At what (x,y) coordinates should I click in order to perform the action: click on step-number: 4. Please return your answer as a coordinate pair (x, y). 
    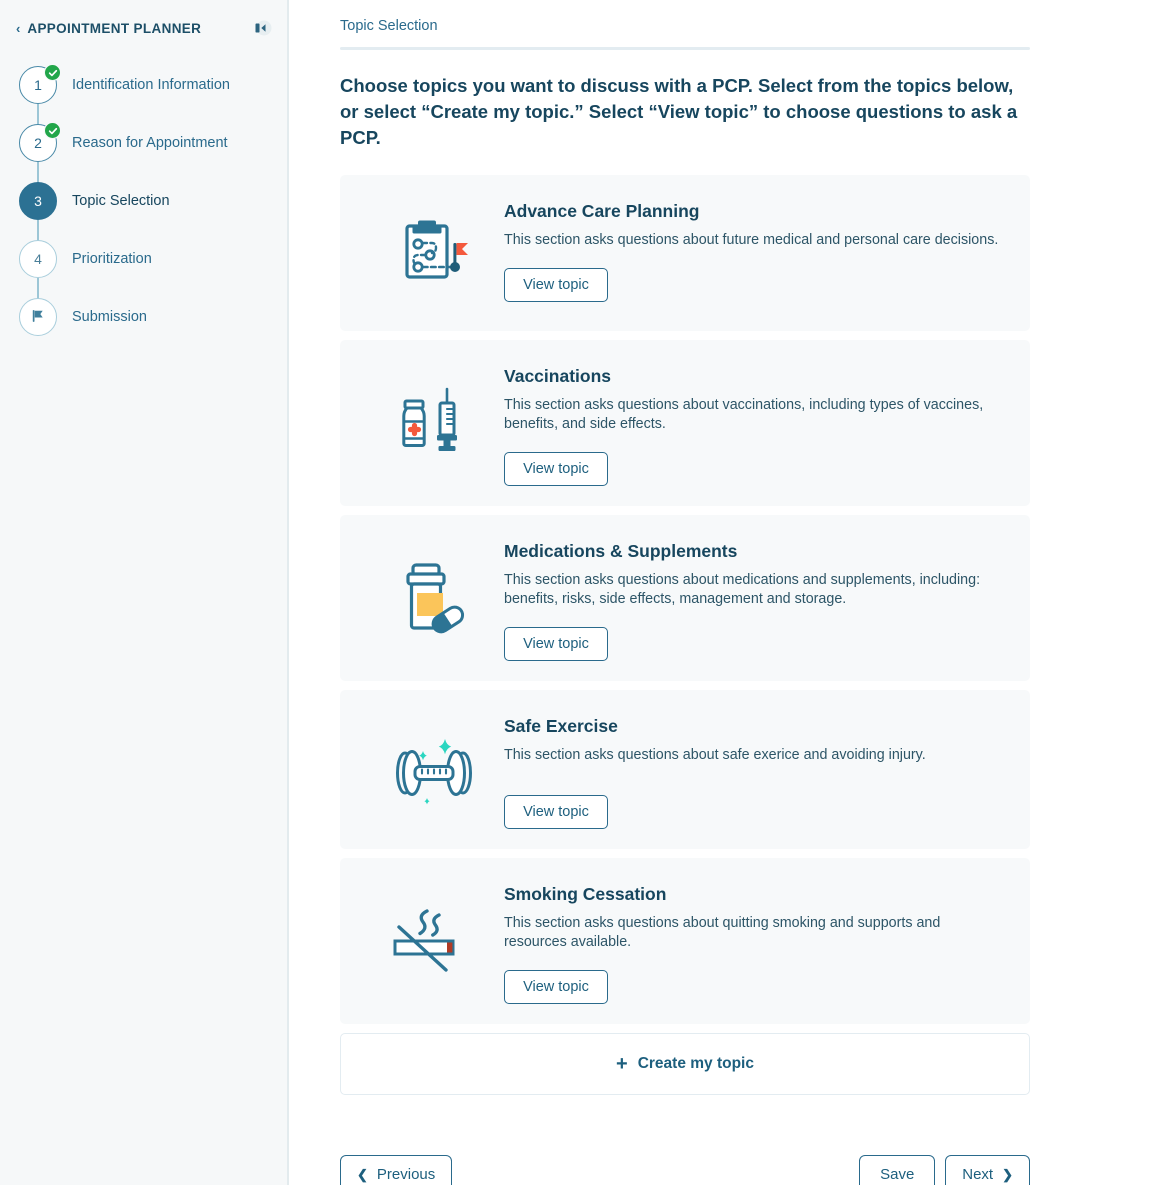
    Looking at the image, I should click on (38, 259).